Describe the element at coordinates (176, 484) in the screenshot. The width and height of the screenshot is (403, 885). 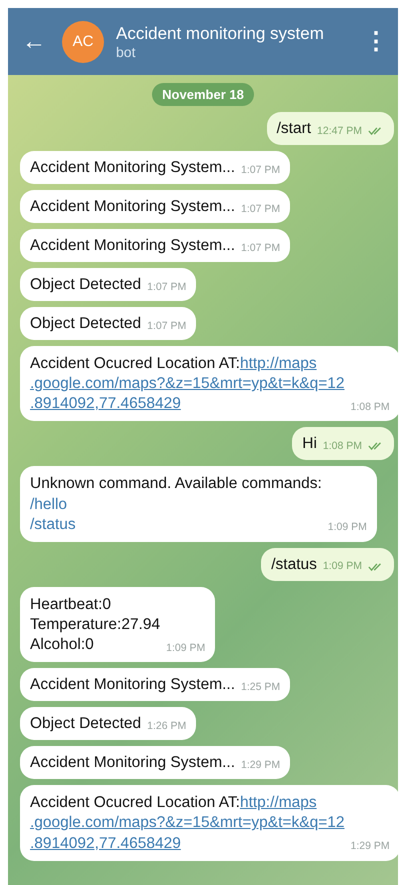
I see `message-text: Unknown command. Available commands:` at that location.